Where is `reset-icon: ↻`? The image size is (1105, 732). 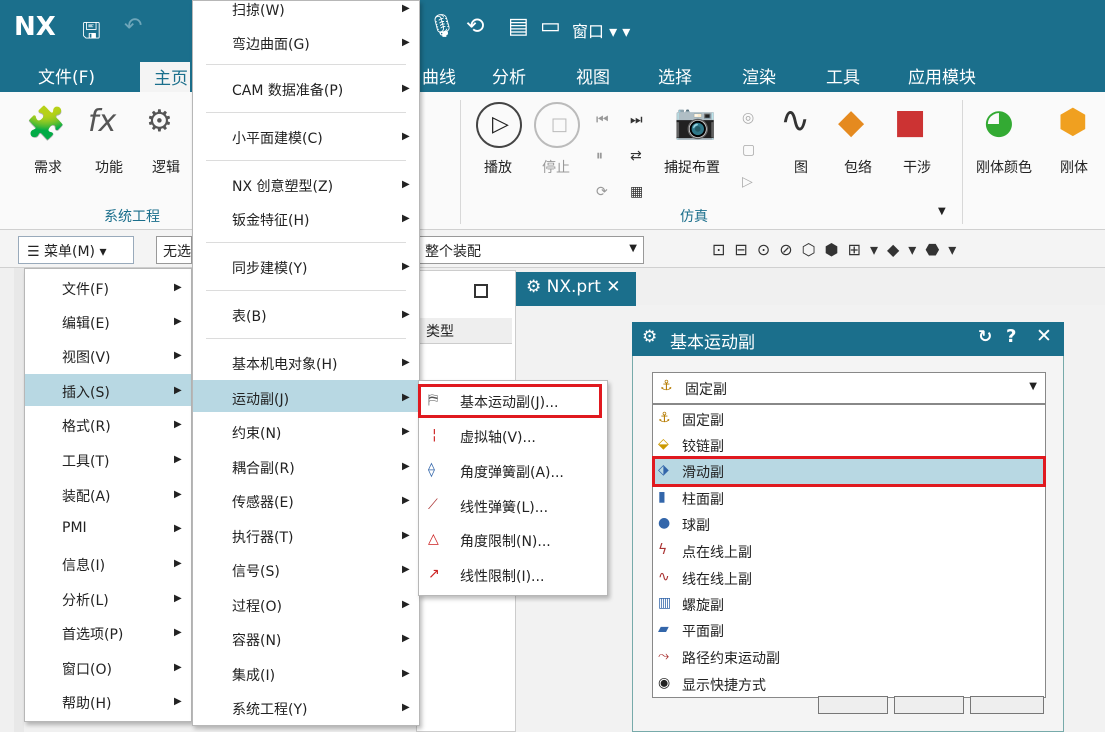
reset-icon: ↻ is located at coordinates (985, 337).